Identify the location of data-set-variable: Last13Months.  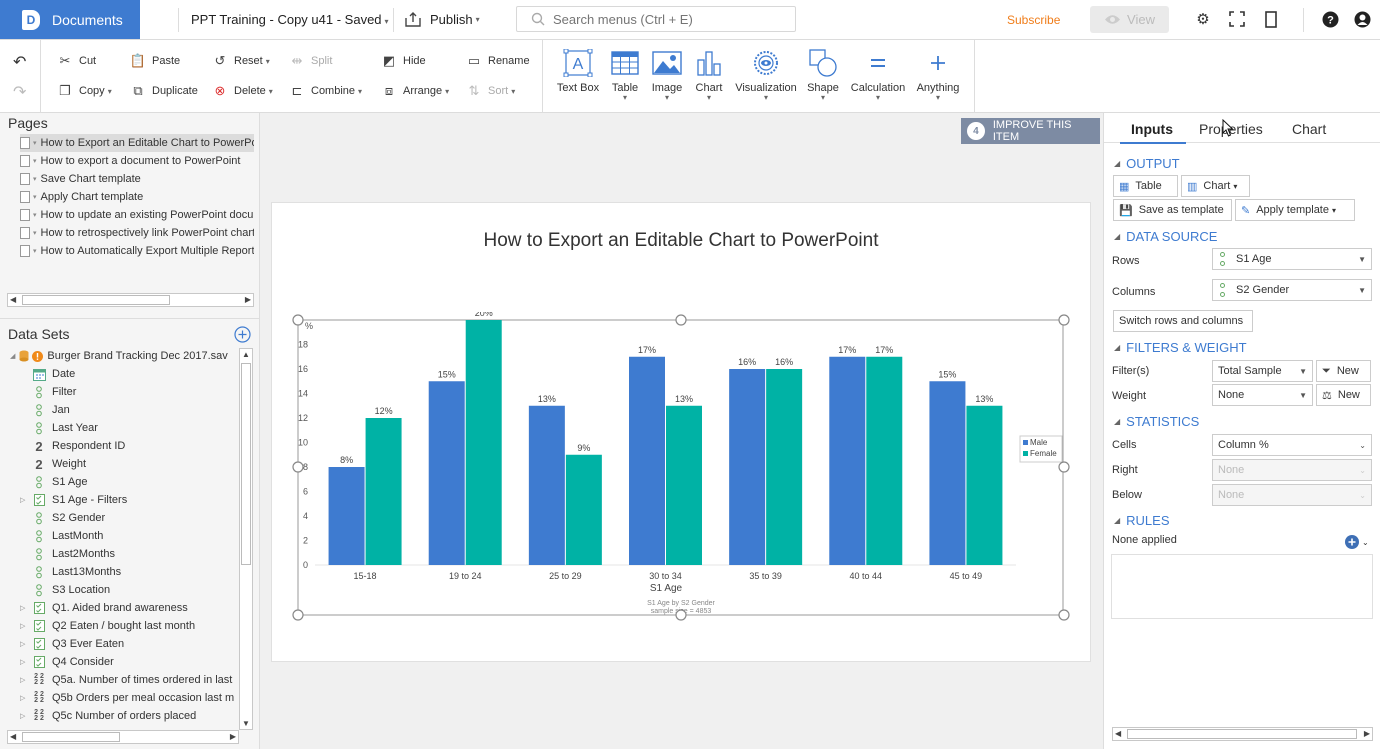
(130, 572).